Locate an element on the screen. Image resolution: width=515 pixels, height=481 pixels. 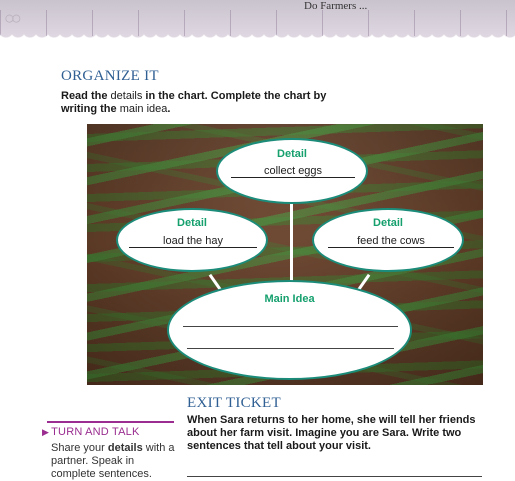
detail-left-answer: load the hay is located at coordinates (193, 241).